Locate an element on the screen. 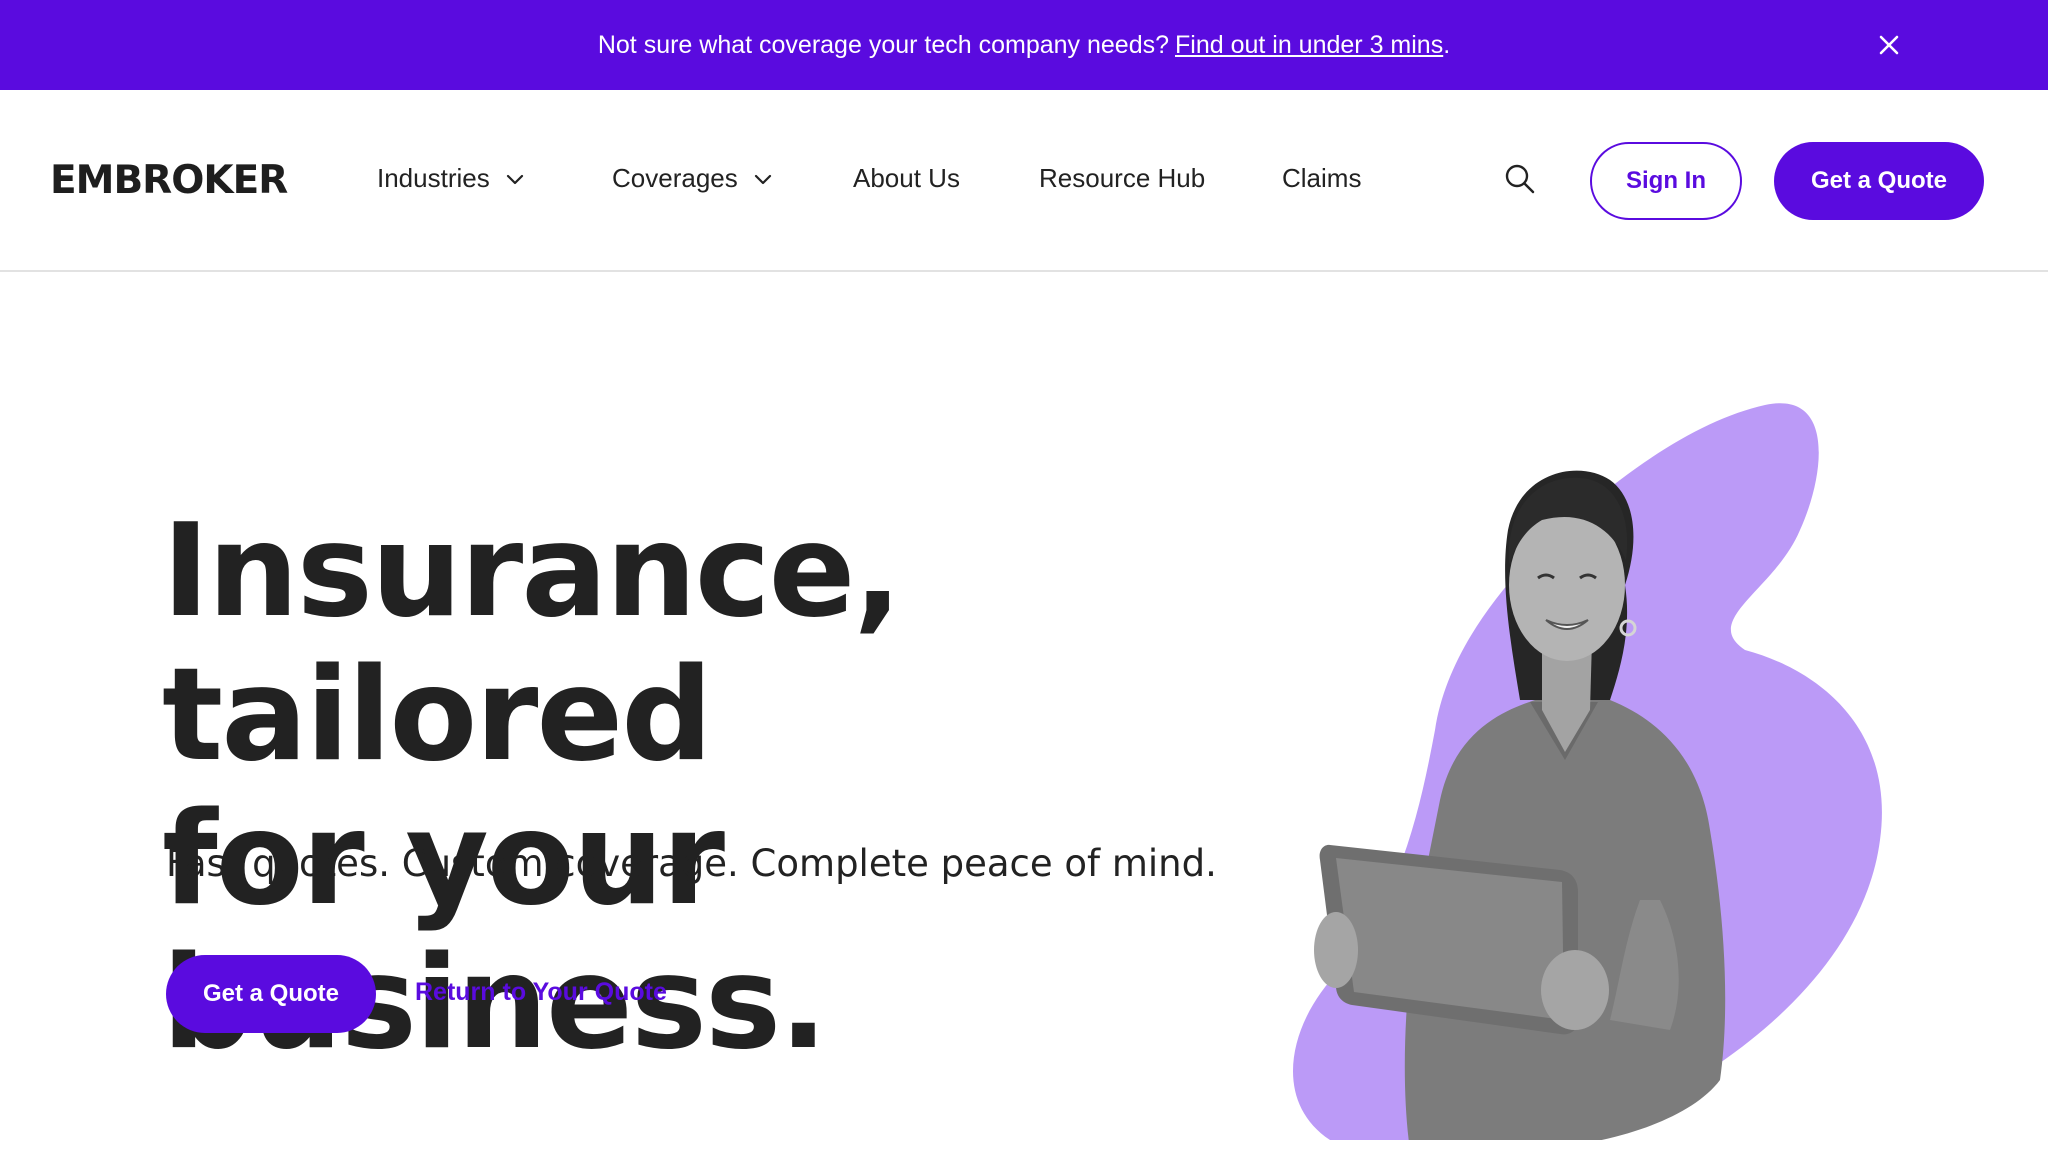 Image resolution: width=2048 pixels, height=1152 pixels. nav-claims-label: Claims is located at coordinates (1322, 178).